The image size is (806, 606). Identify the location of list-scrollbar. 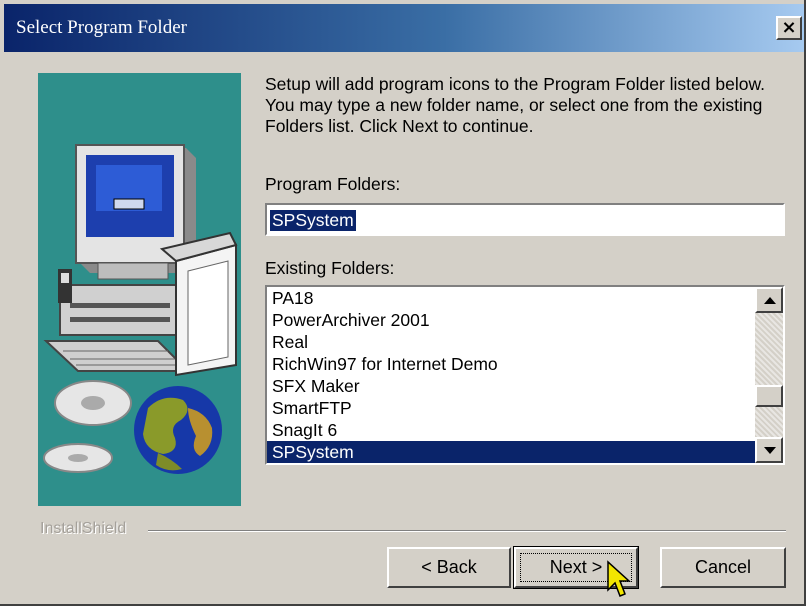
(769, 375).